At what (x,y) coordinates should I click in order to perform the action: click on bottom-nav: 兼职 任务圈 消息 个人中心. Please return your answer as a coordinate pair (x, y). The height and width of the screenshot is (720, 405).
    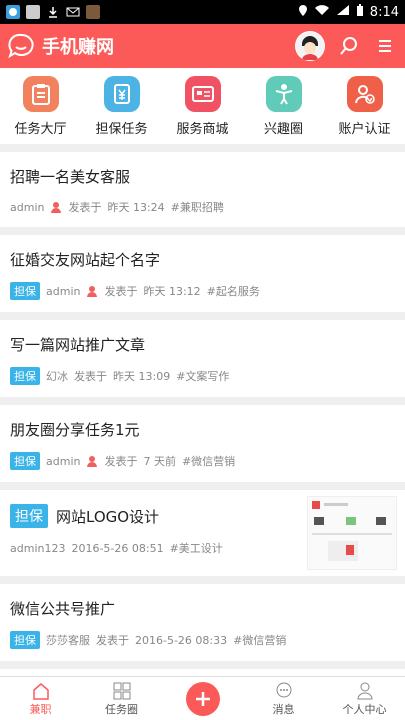
    Looking at the image, I should click on (202, 698).